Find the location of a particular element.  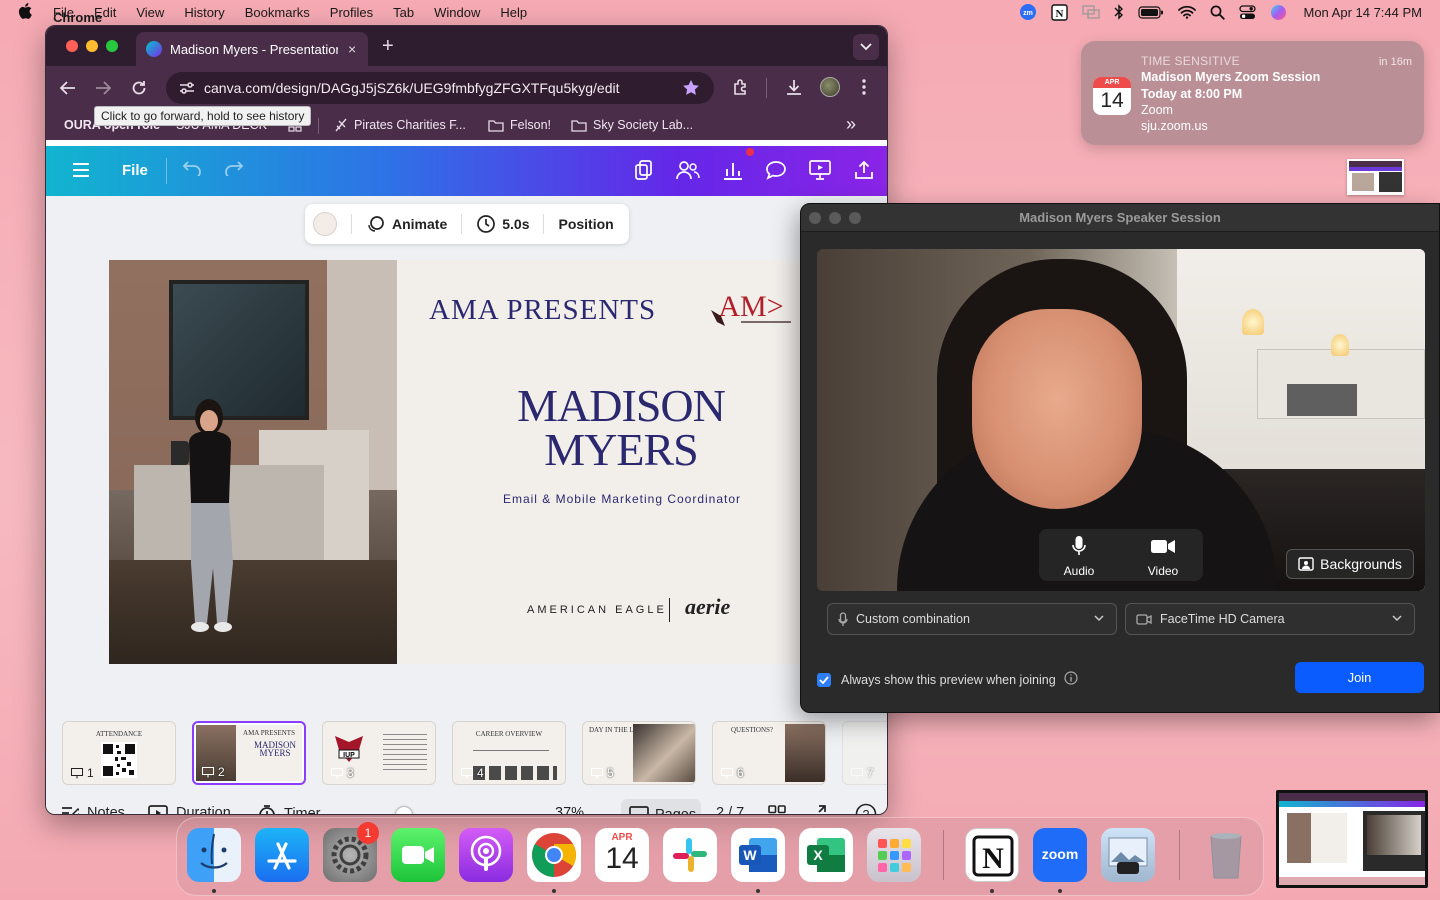

zoom-maximize-button is located at coordinates (855, 218).